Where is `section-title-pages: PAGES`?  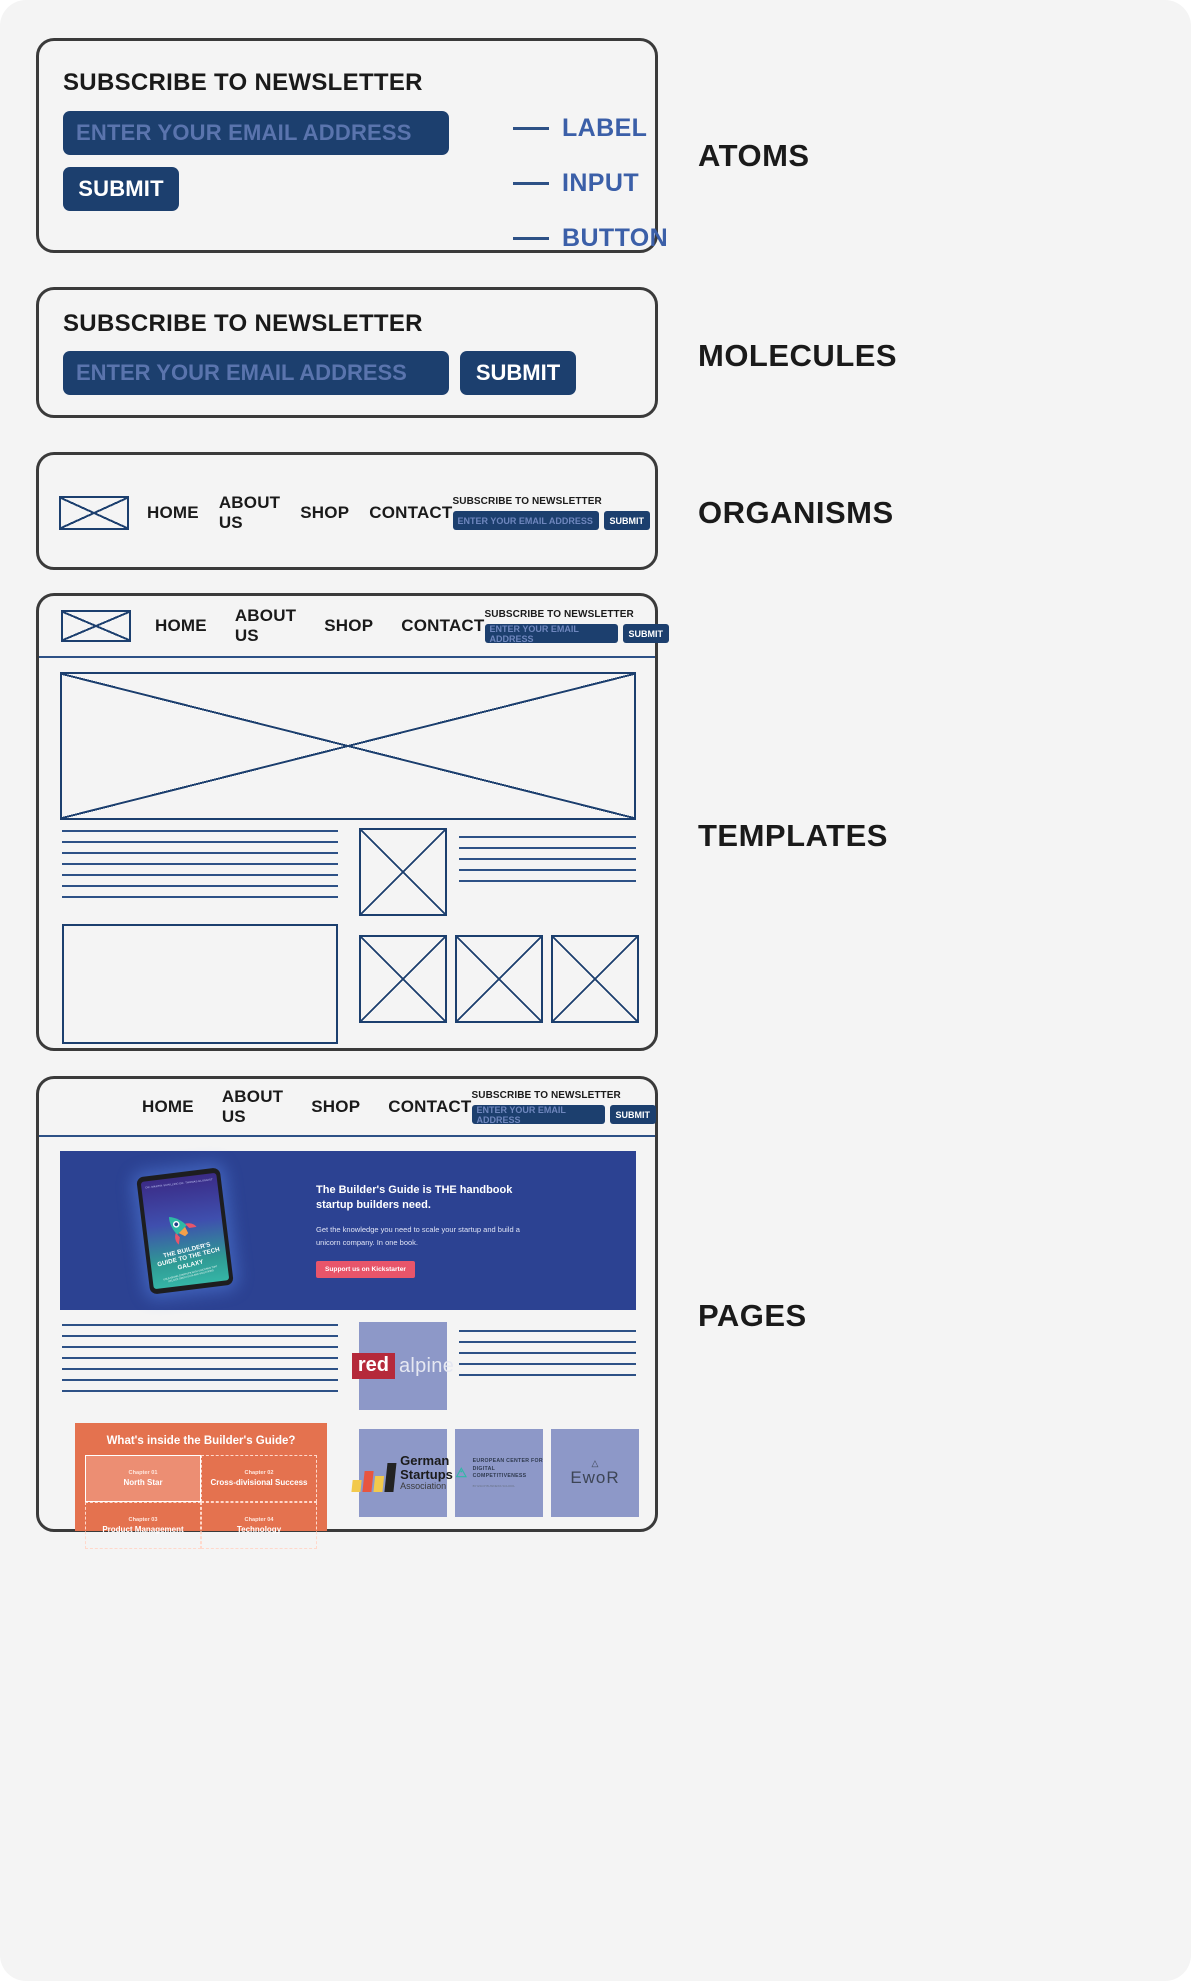
section-title-pages: PAGES is located at coordinates (752, 1315).